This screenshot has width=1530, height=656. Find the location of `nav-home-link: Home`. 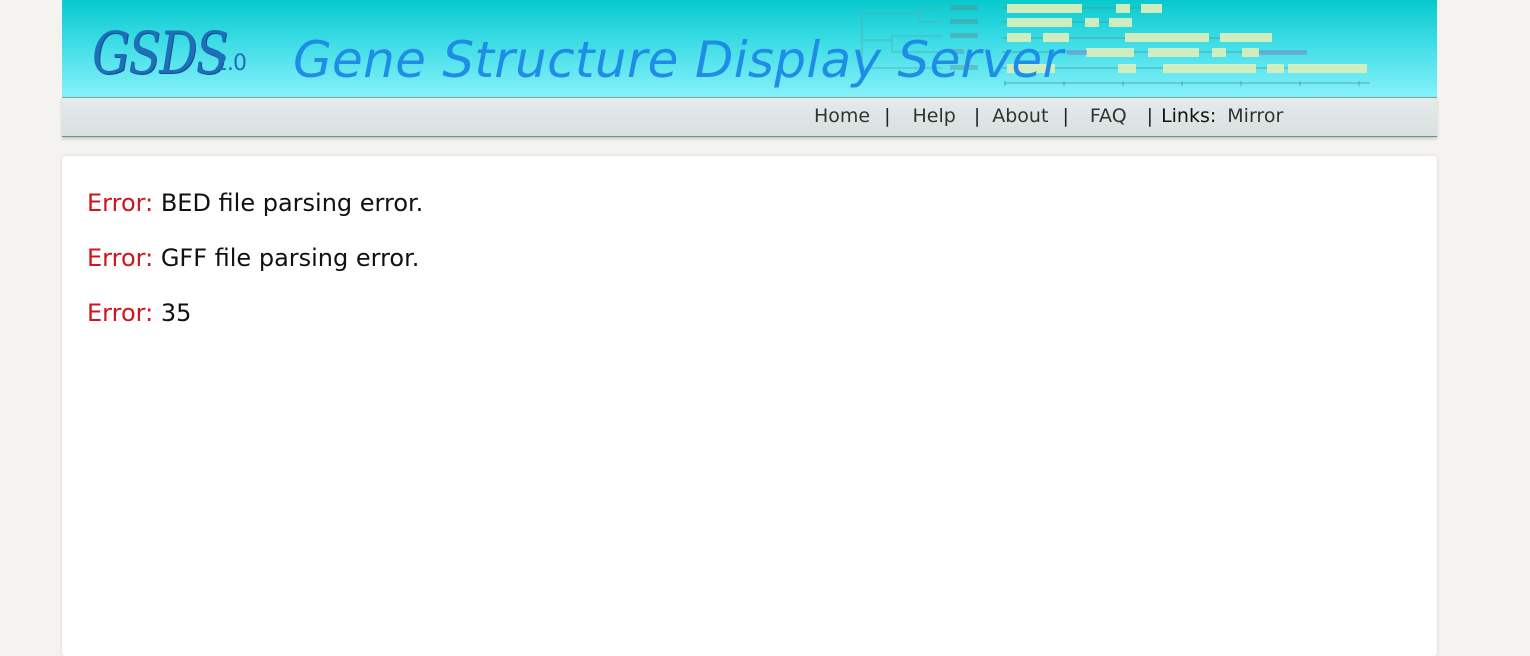

nav-home-link: Home is located at coordinates (842, 116).